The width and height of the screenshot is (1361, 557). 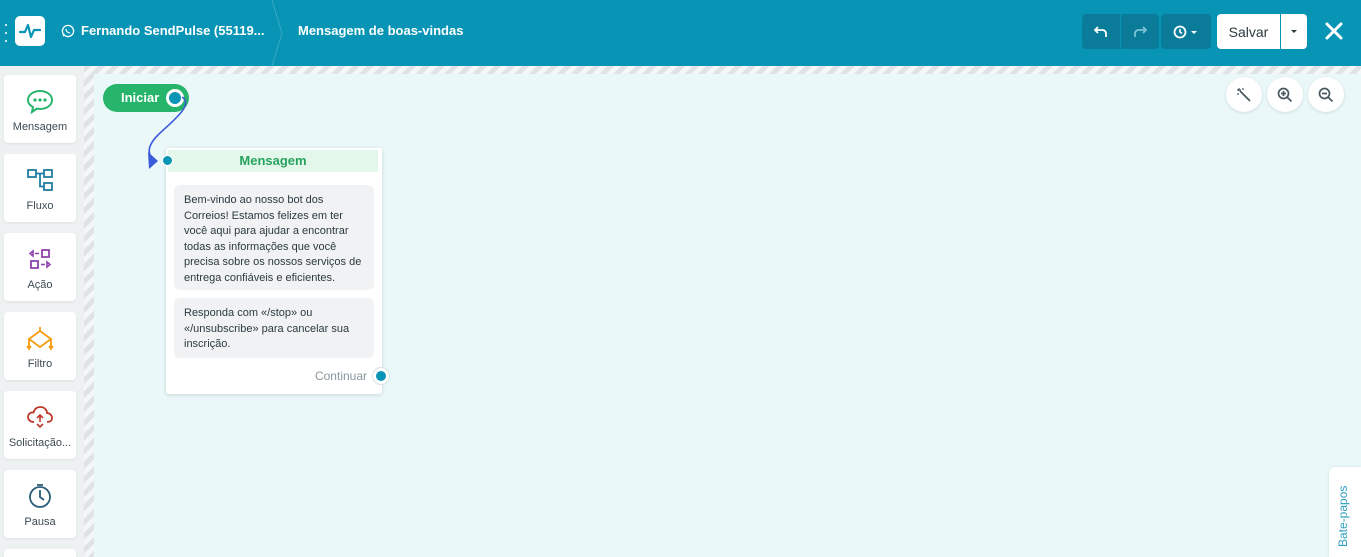 What do you see at coordinates (277, 33) in the screenshot?
I see `breadcrumb-separator` at bounding box center [277, 33].